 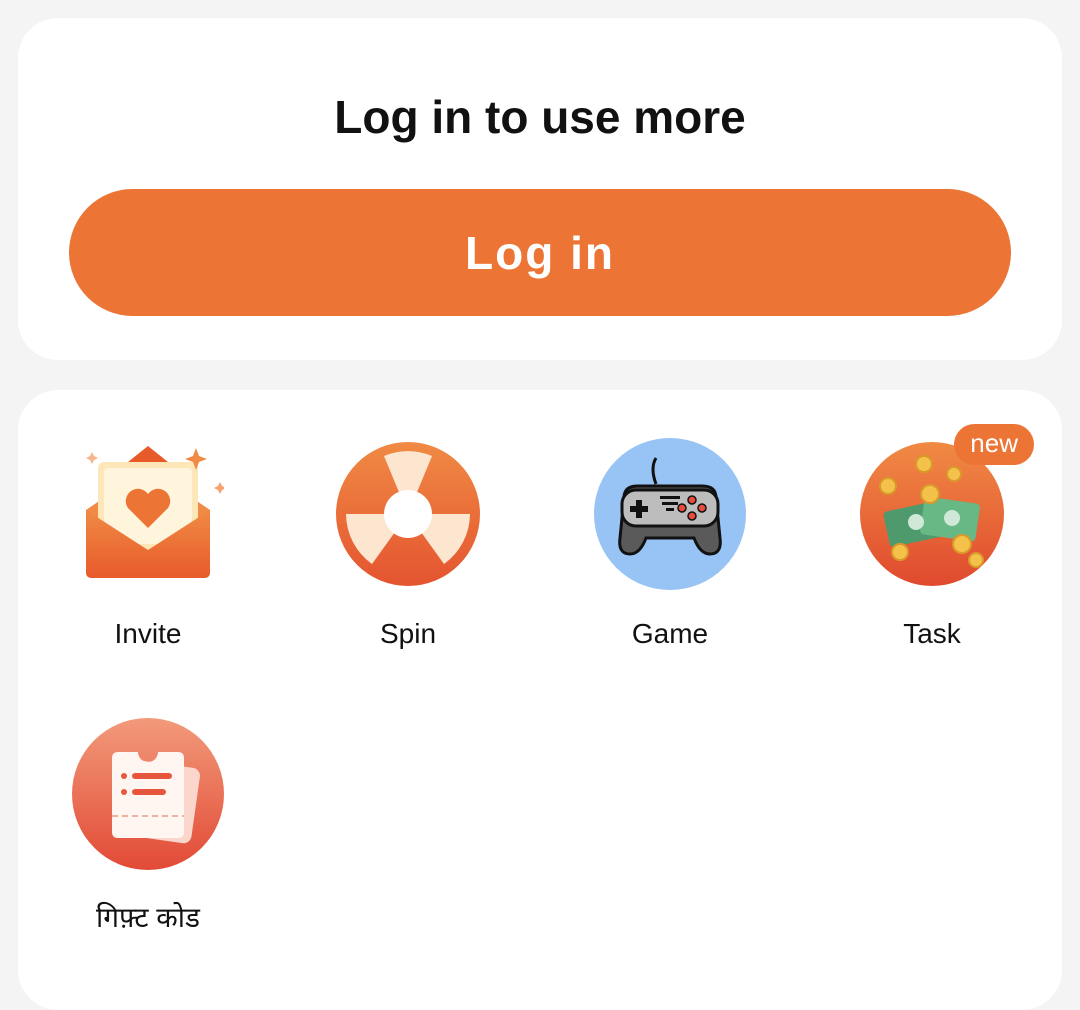 I want to click on spin-wheel-icon, so click(x=408, y=514).